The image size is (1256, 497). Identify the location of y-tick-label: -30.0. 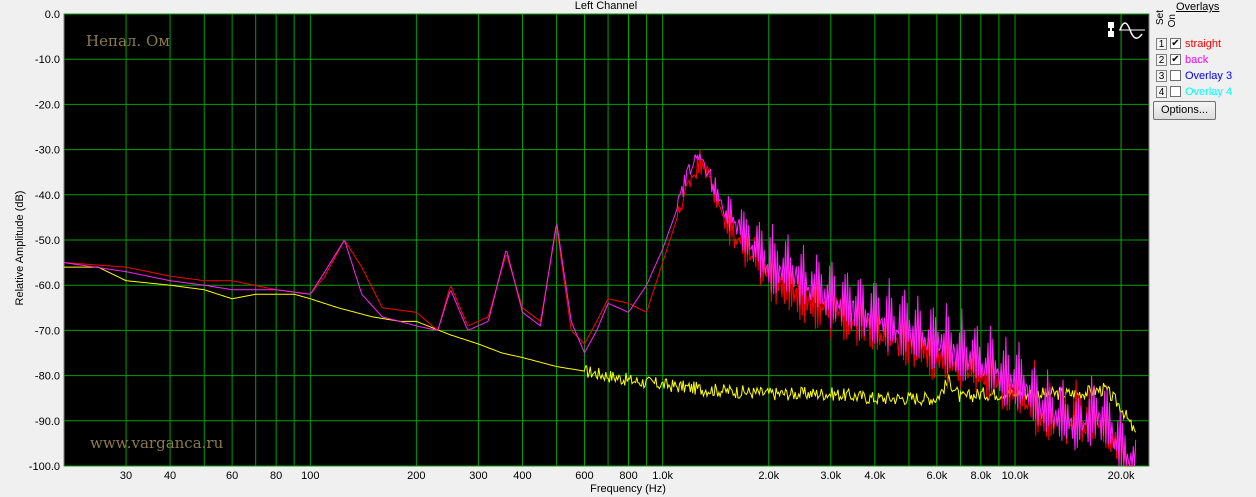
(47, 151).